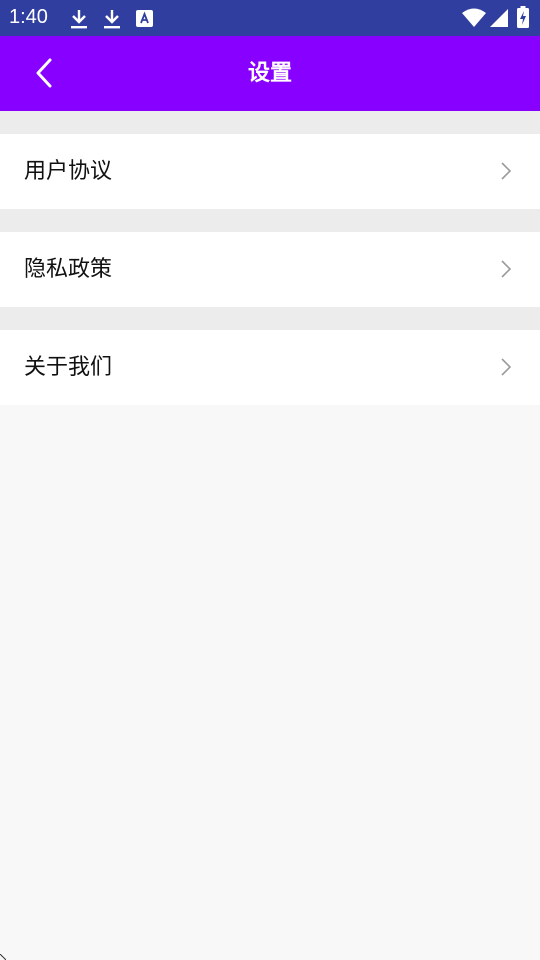 The height and width of the screenshot is (960, 540). What do you see at coordinates (68, 171) in the screenshot?
I see `menu-item-label: 用户协议` at bounding box center [68, 171].